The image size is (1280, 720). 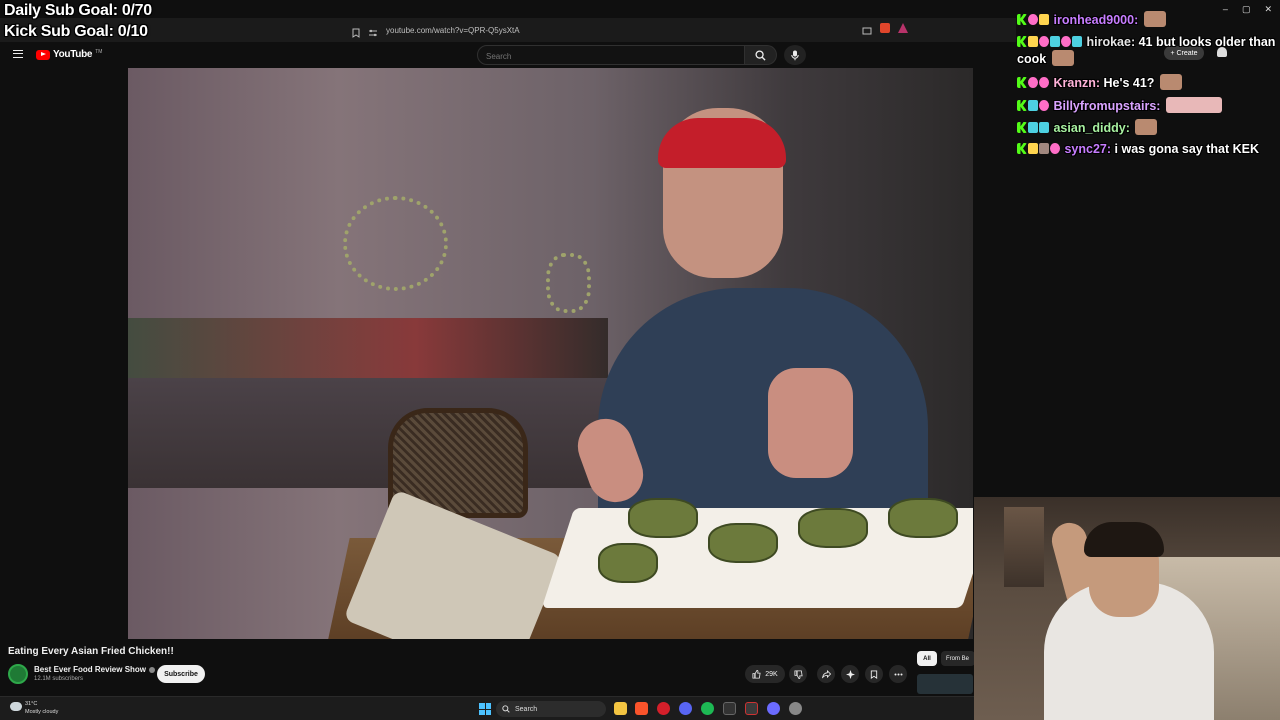 What do you see at coordinates (1024, 547) in the screenshot?
I see `lamp` at bounding box center [1024, 547].